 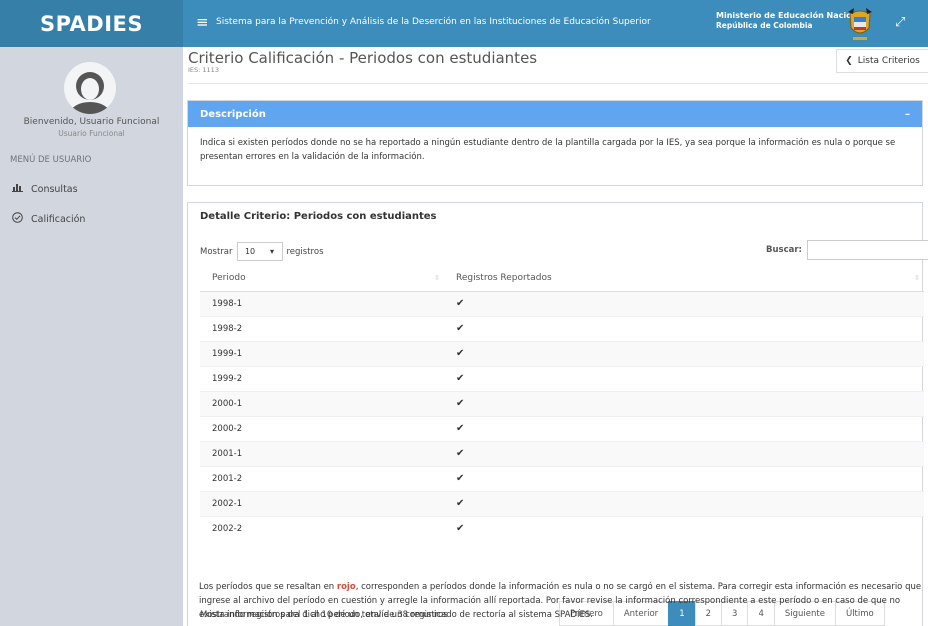 What do you see at coordinates (346, 587) in the screenshot?
I see `red-highlight: rojo` at bounding box center [346, 587].